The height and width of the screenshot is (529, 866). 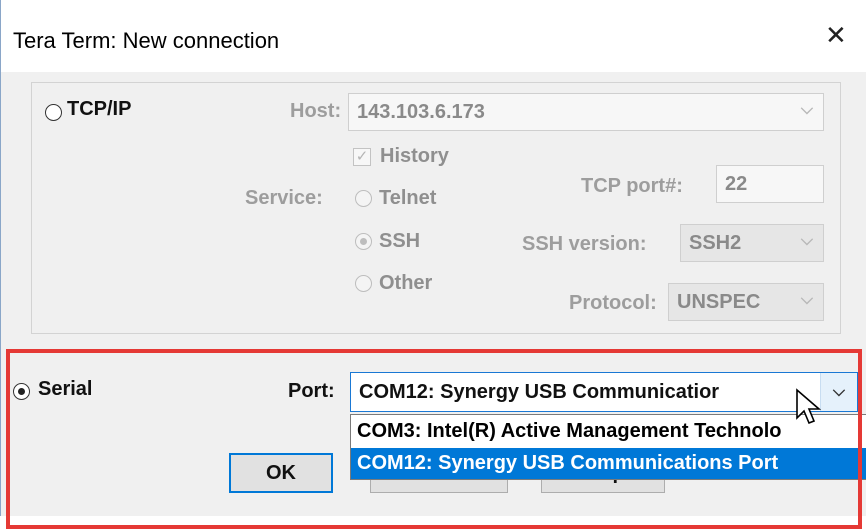 What do you see at coordinates (408, 198) in the screenshot?
I see `telnet-label: Telnet` at bounding box center [408, 198].